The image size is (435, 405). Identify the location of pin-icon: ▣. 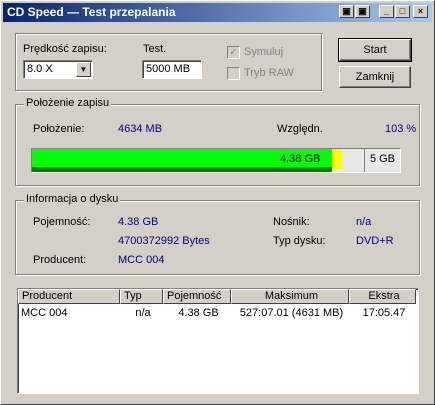
(346, 11).